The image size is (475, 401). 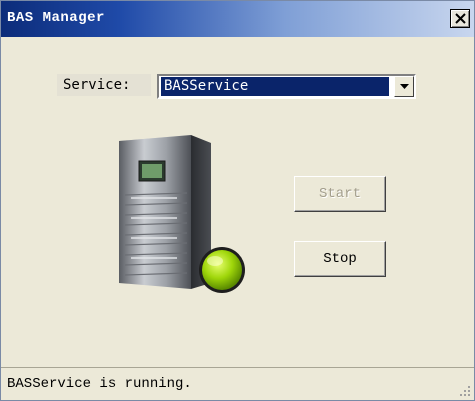 I want to click on close-button, so click(x=460, y=18).